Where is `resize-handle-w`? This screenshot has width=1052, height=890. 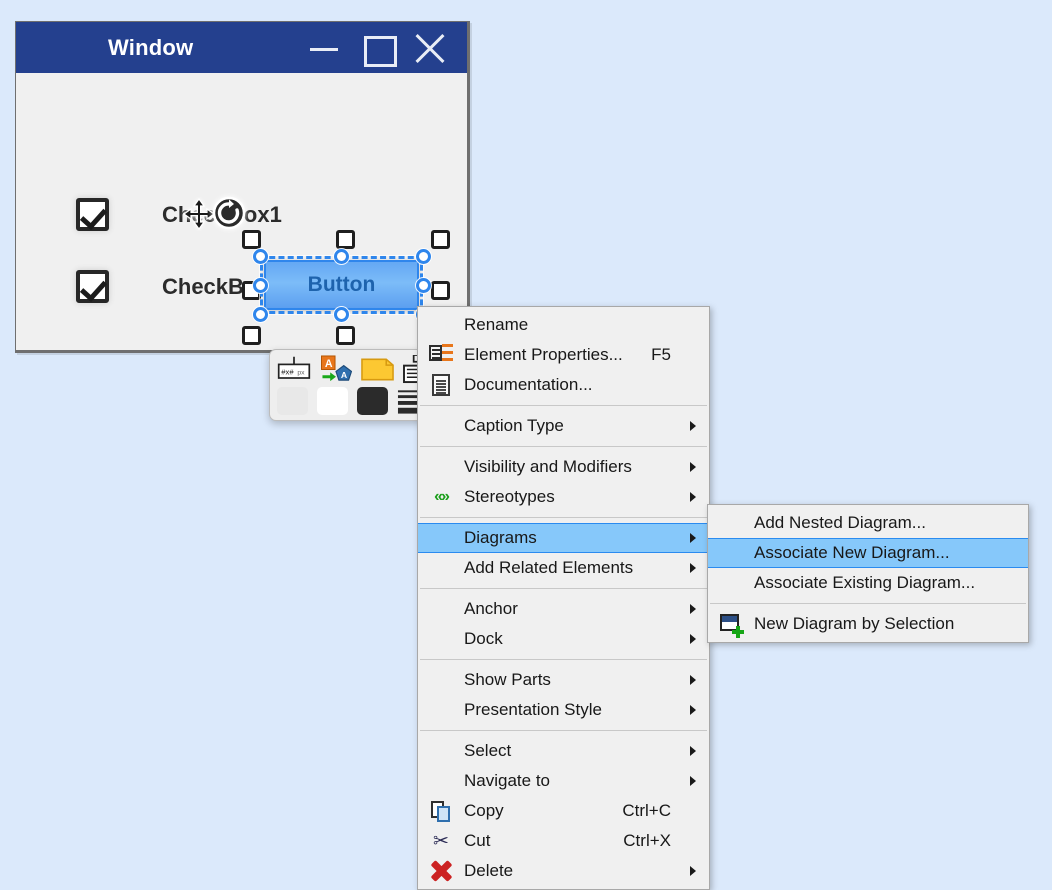
resize-handle-w is located at coordinates (260, 285).